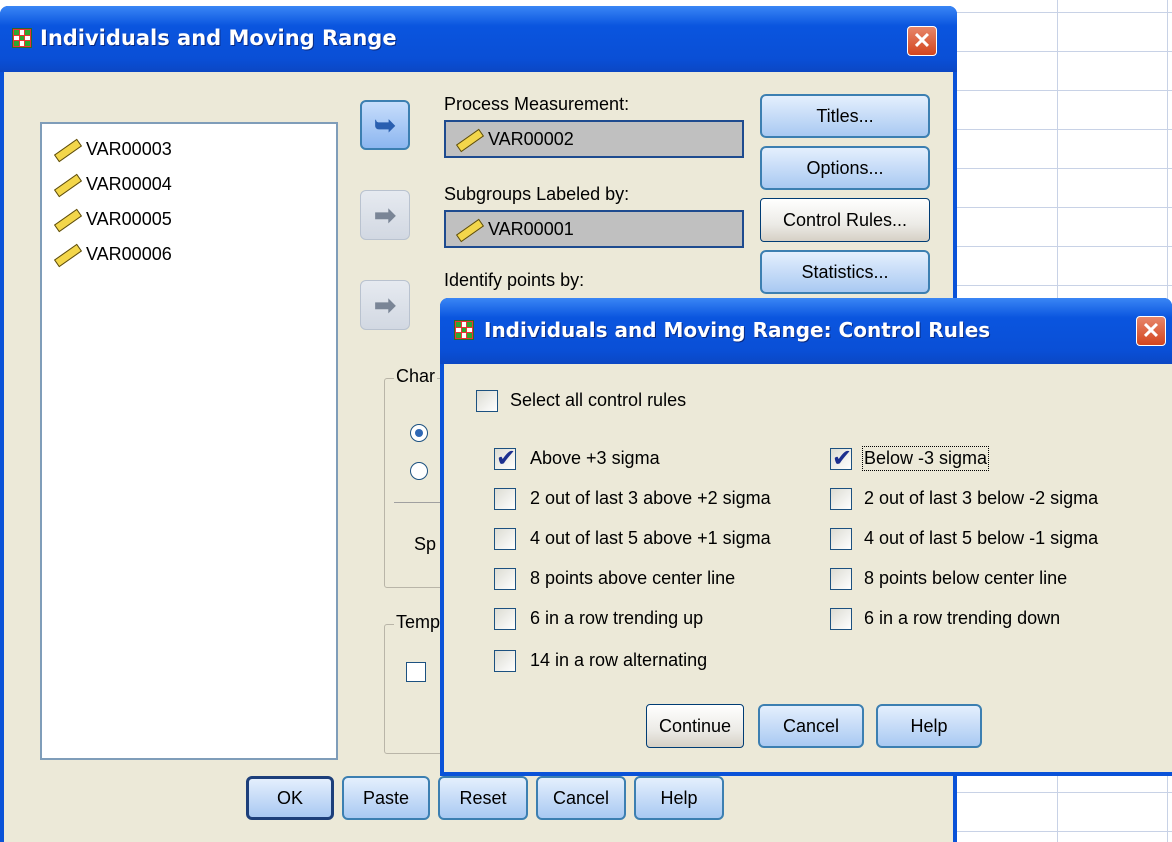 This screenshot has width=1172, height=842. Describe the element at coordinates (679, 798) in the screenshot. I see `help-button: Help` at that location.